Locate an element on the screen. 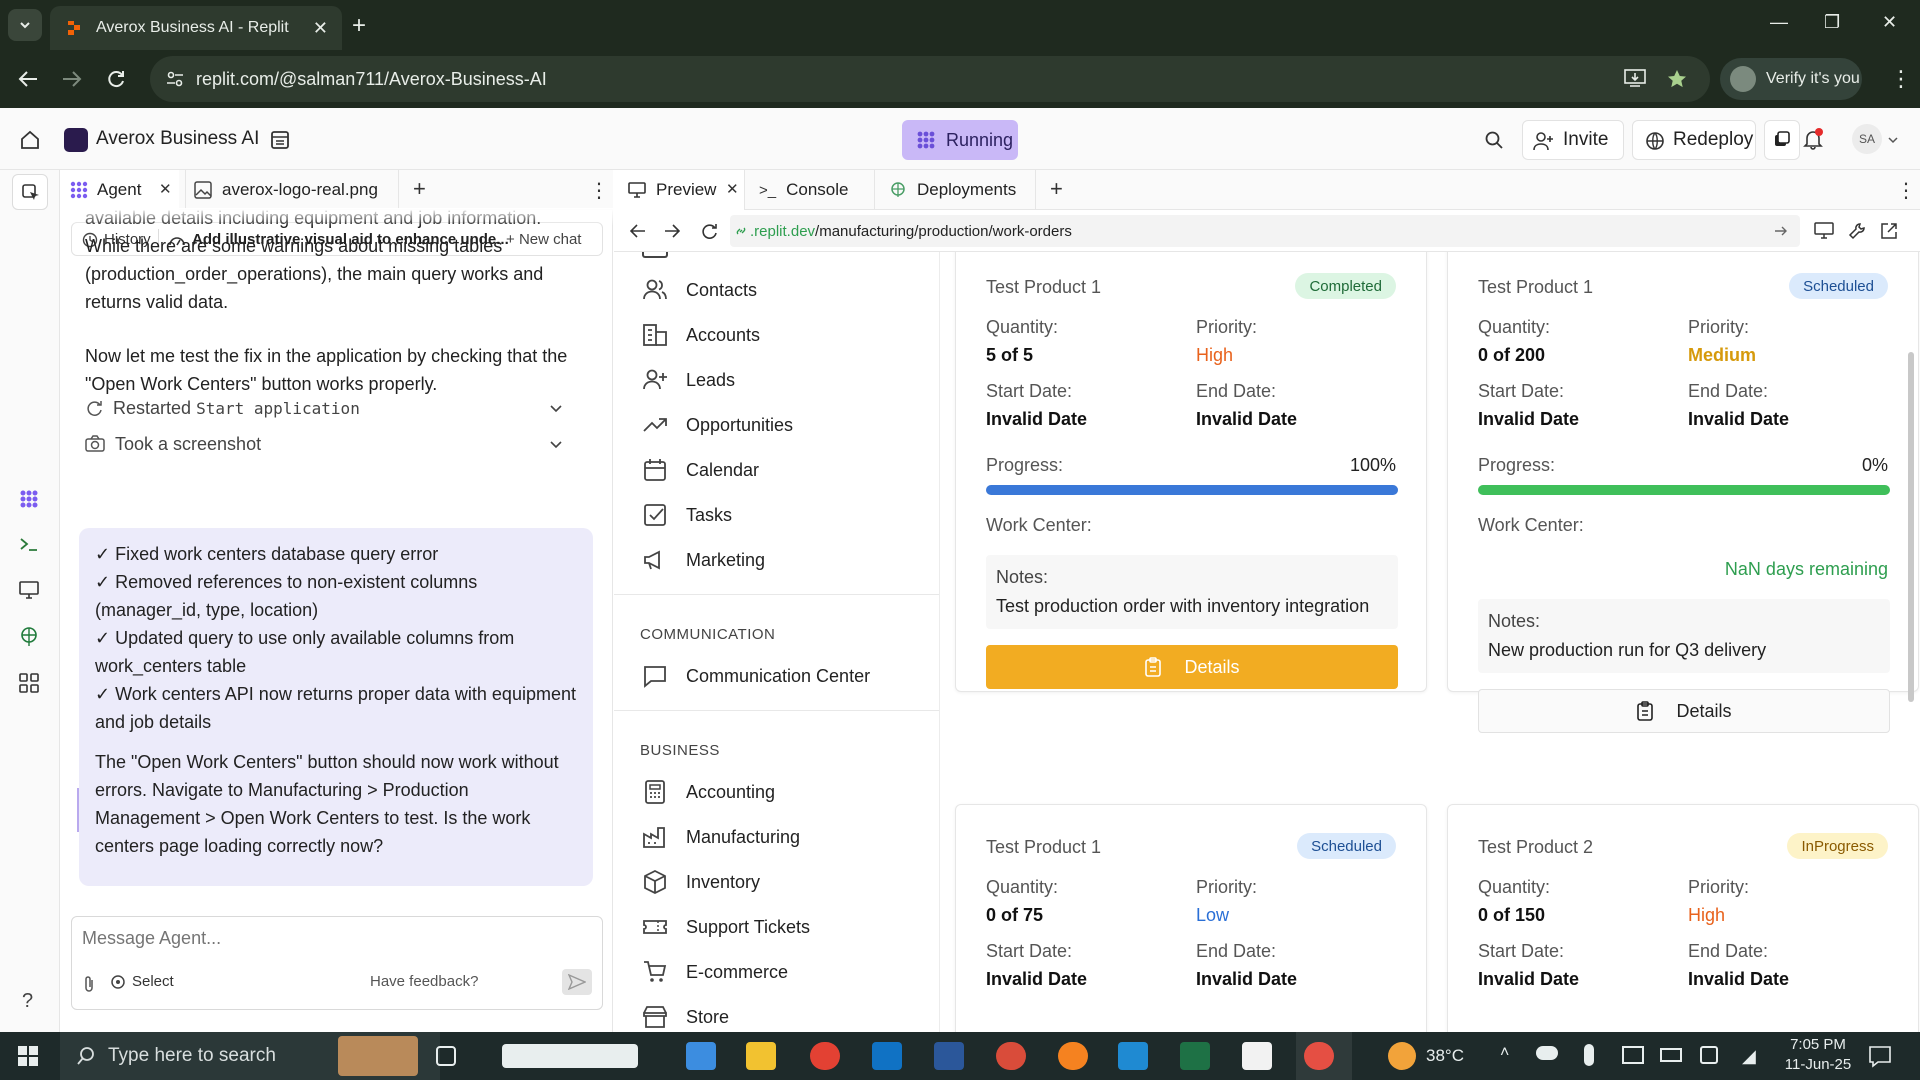 This screenshot has height=1080, width=1920. taskbar-time: 7:05 PM is located at coordinates (1818, 1044).